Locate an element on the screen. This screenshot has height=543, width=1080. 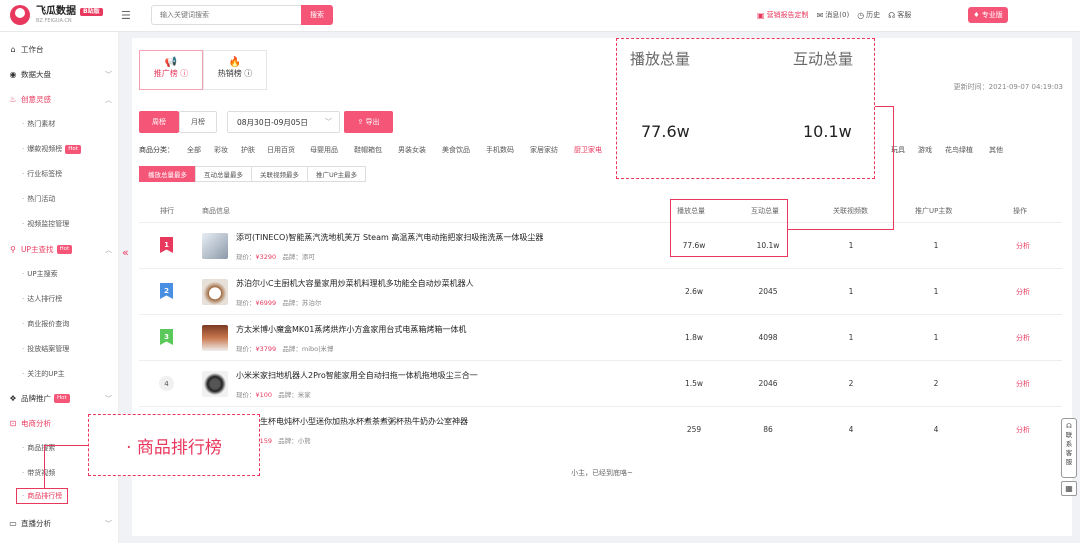
search-button: 搜索 is located at coordinates (317, 15).